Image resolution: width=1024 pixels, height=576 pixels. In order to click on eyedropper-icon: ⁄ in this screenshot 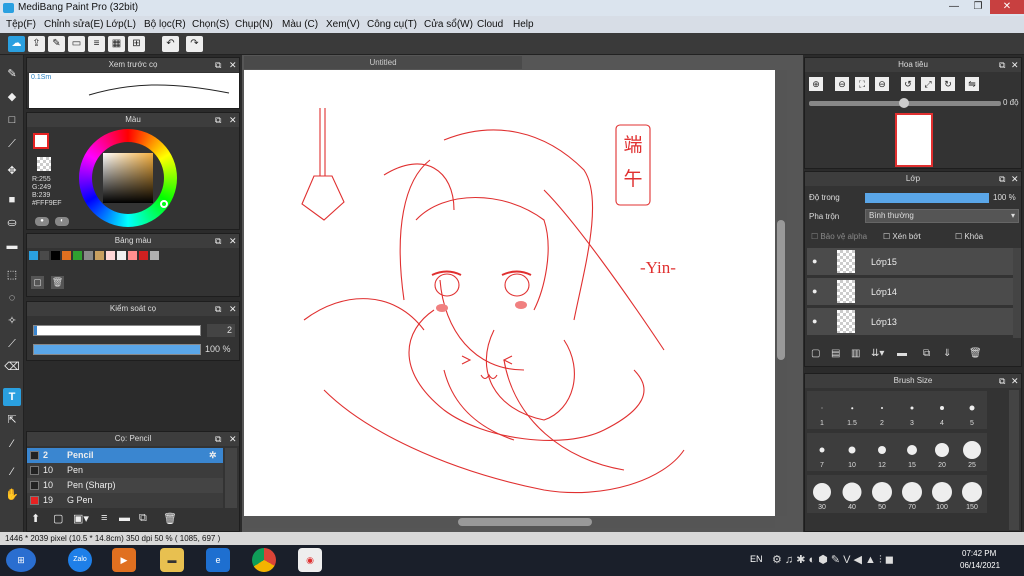, I will do `click(12, 444)`.